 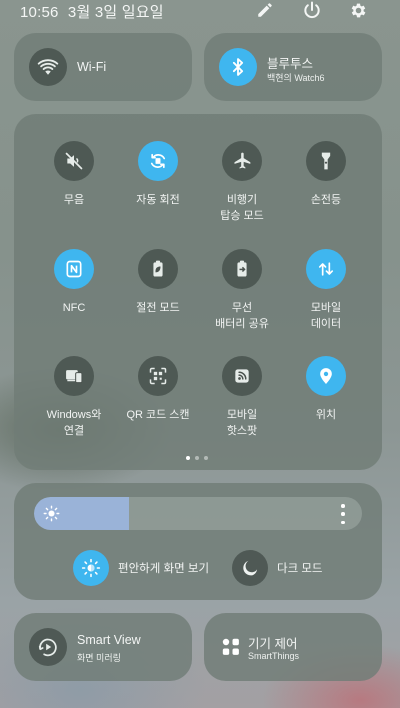 What do you see at coordinates (158, 376) in the screenshot?
I see `qr-scan-icon` at bounding box center [158, 376].